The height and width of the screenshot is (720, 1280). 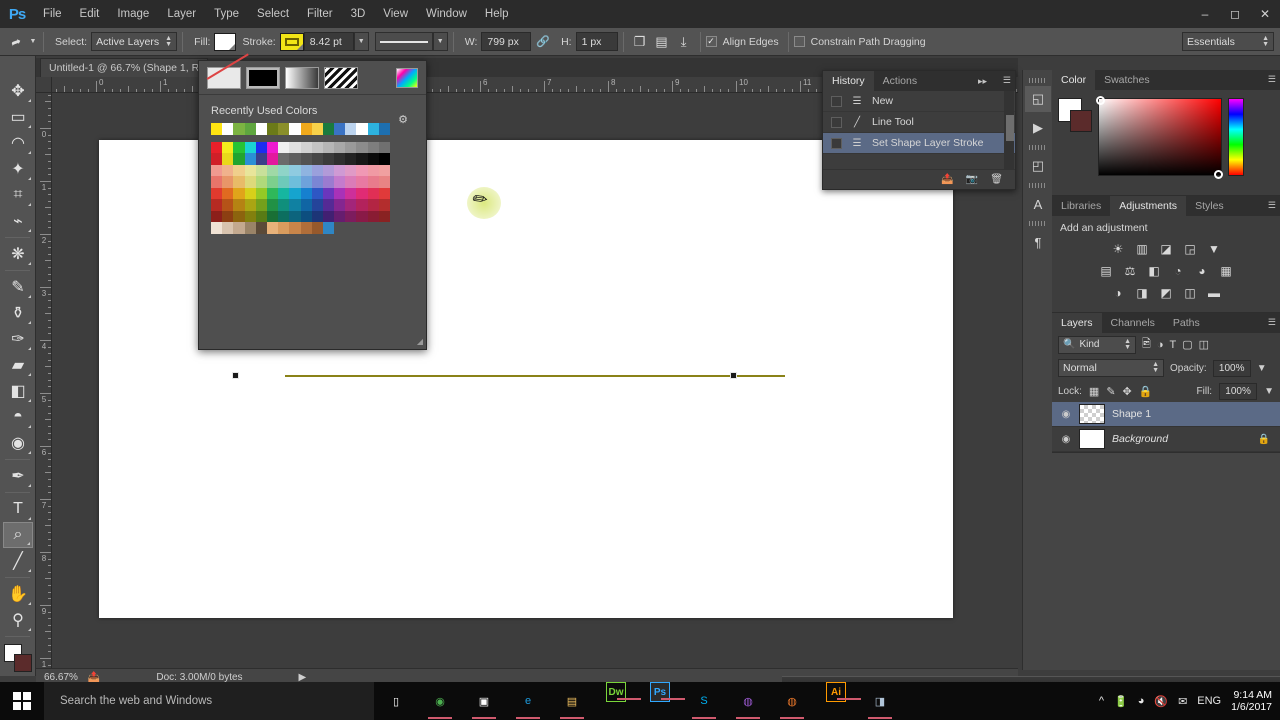 I want to click on search-input: Search the web and Windows, so click(x=209, y=701).